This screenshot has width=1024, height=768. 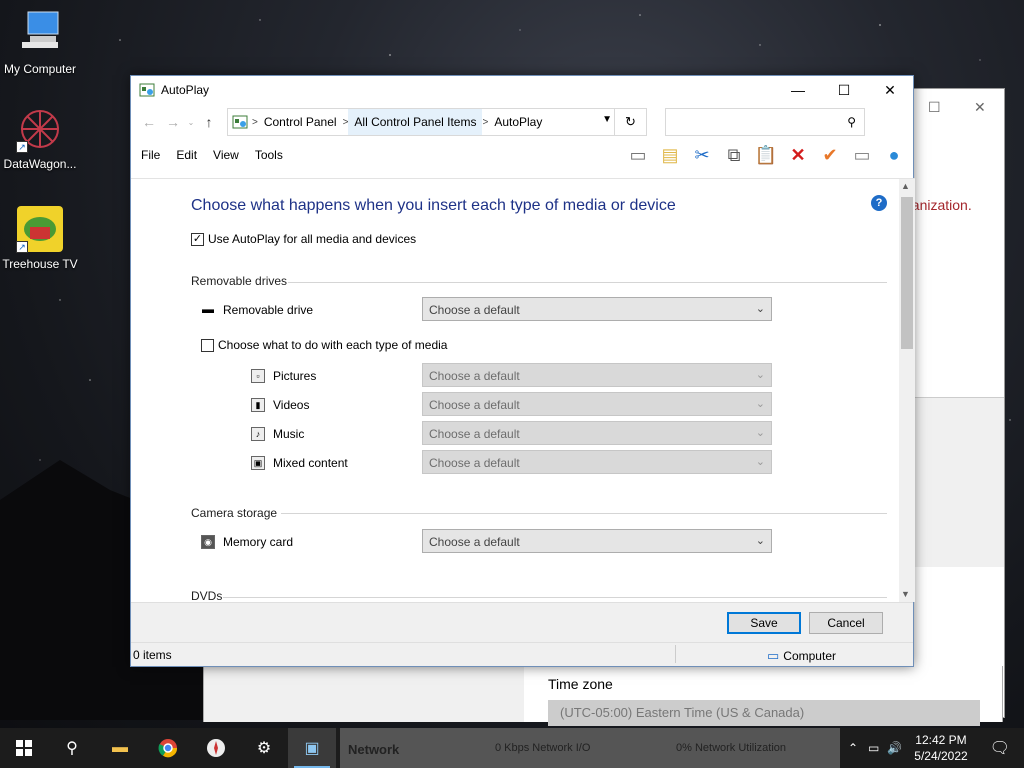 What do you see at coordinates (40, 229) in the screenshot?
I see `treehouse-tv-logo-icon: ↗` at bounding box center [40, 229].